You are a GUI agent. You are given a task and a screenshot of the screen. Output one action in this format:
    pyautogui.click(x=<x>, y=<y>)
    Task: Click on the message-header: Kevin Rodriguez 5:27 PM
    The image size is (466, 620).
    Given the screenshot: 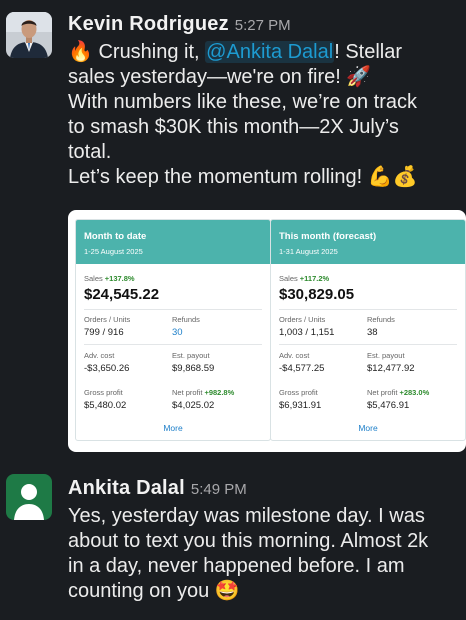 What is the action you would take?
    pyautogui.click(x=179, y=24)
    